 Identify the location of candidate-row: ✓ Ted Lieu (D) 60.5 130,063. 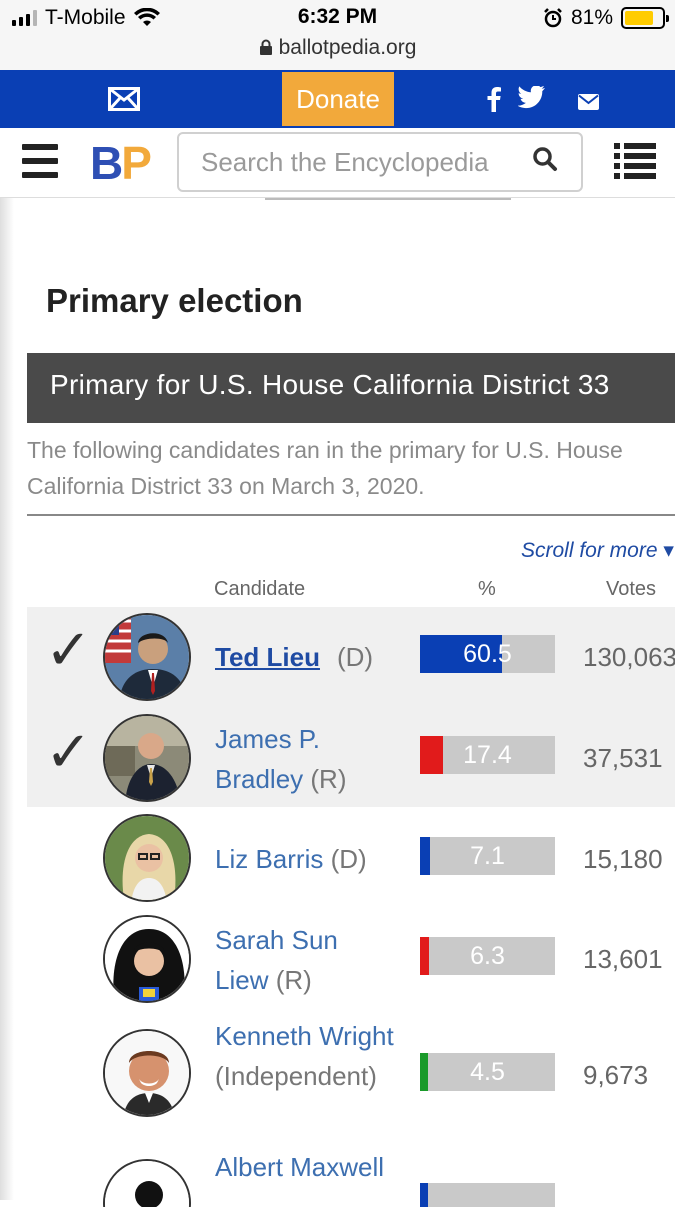
(351, 657).